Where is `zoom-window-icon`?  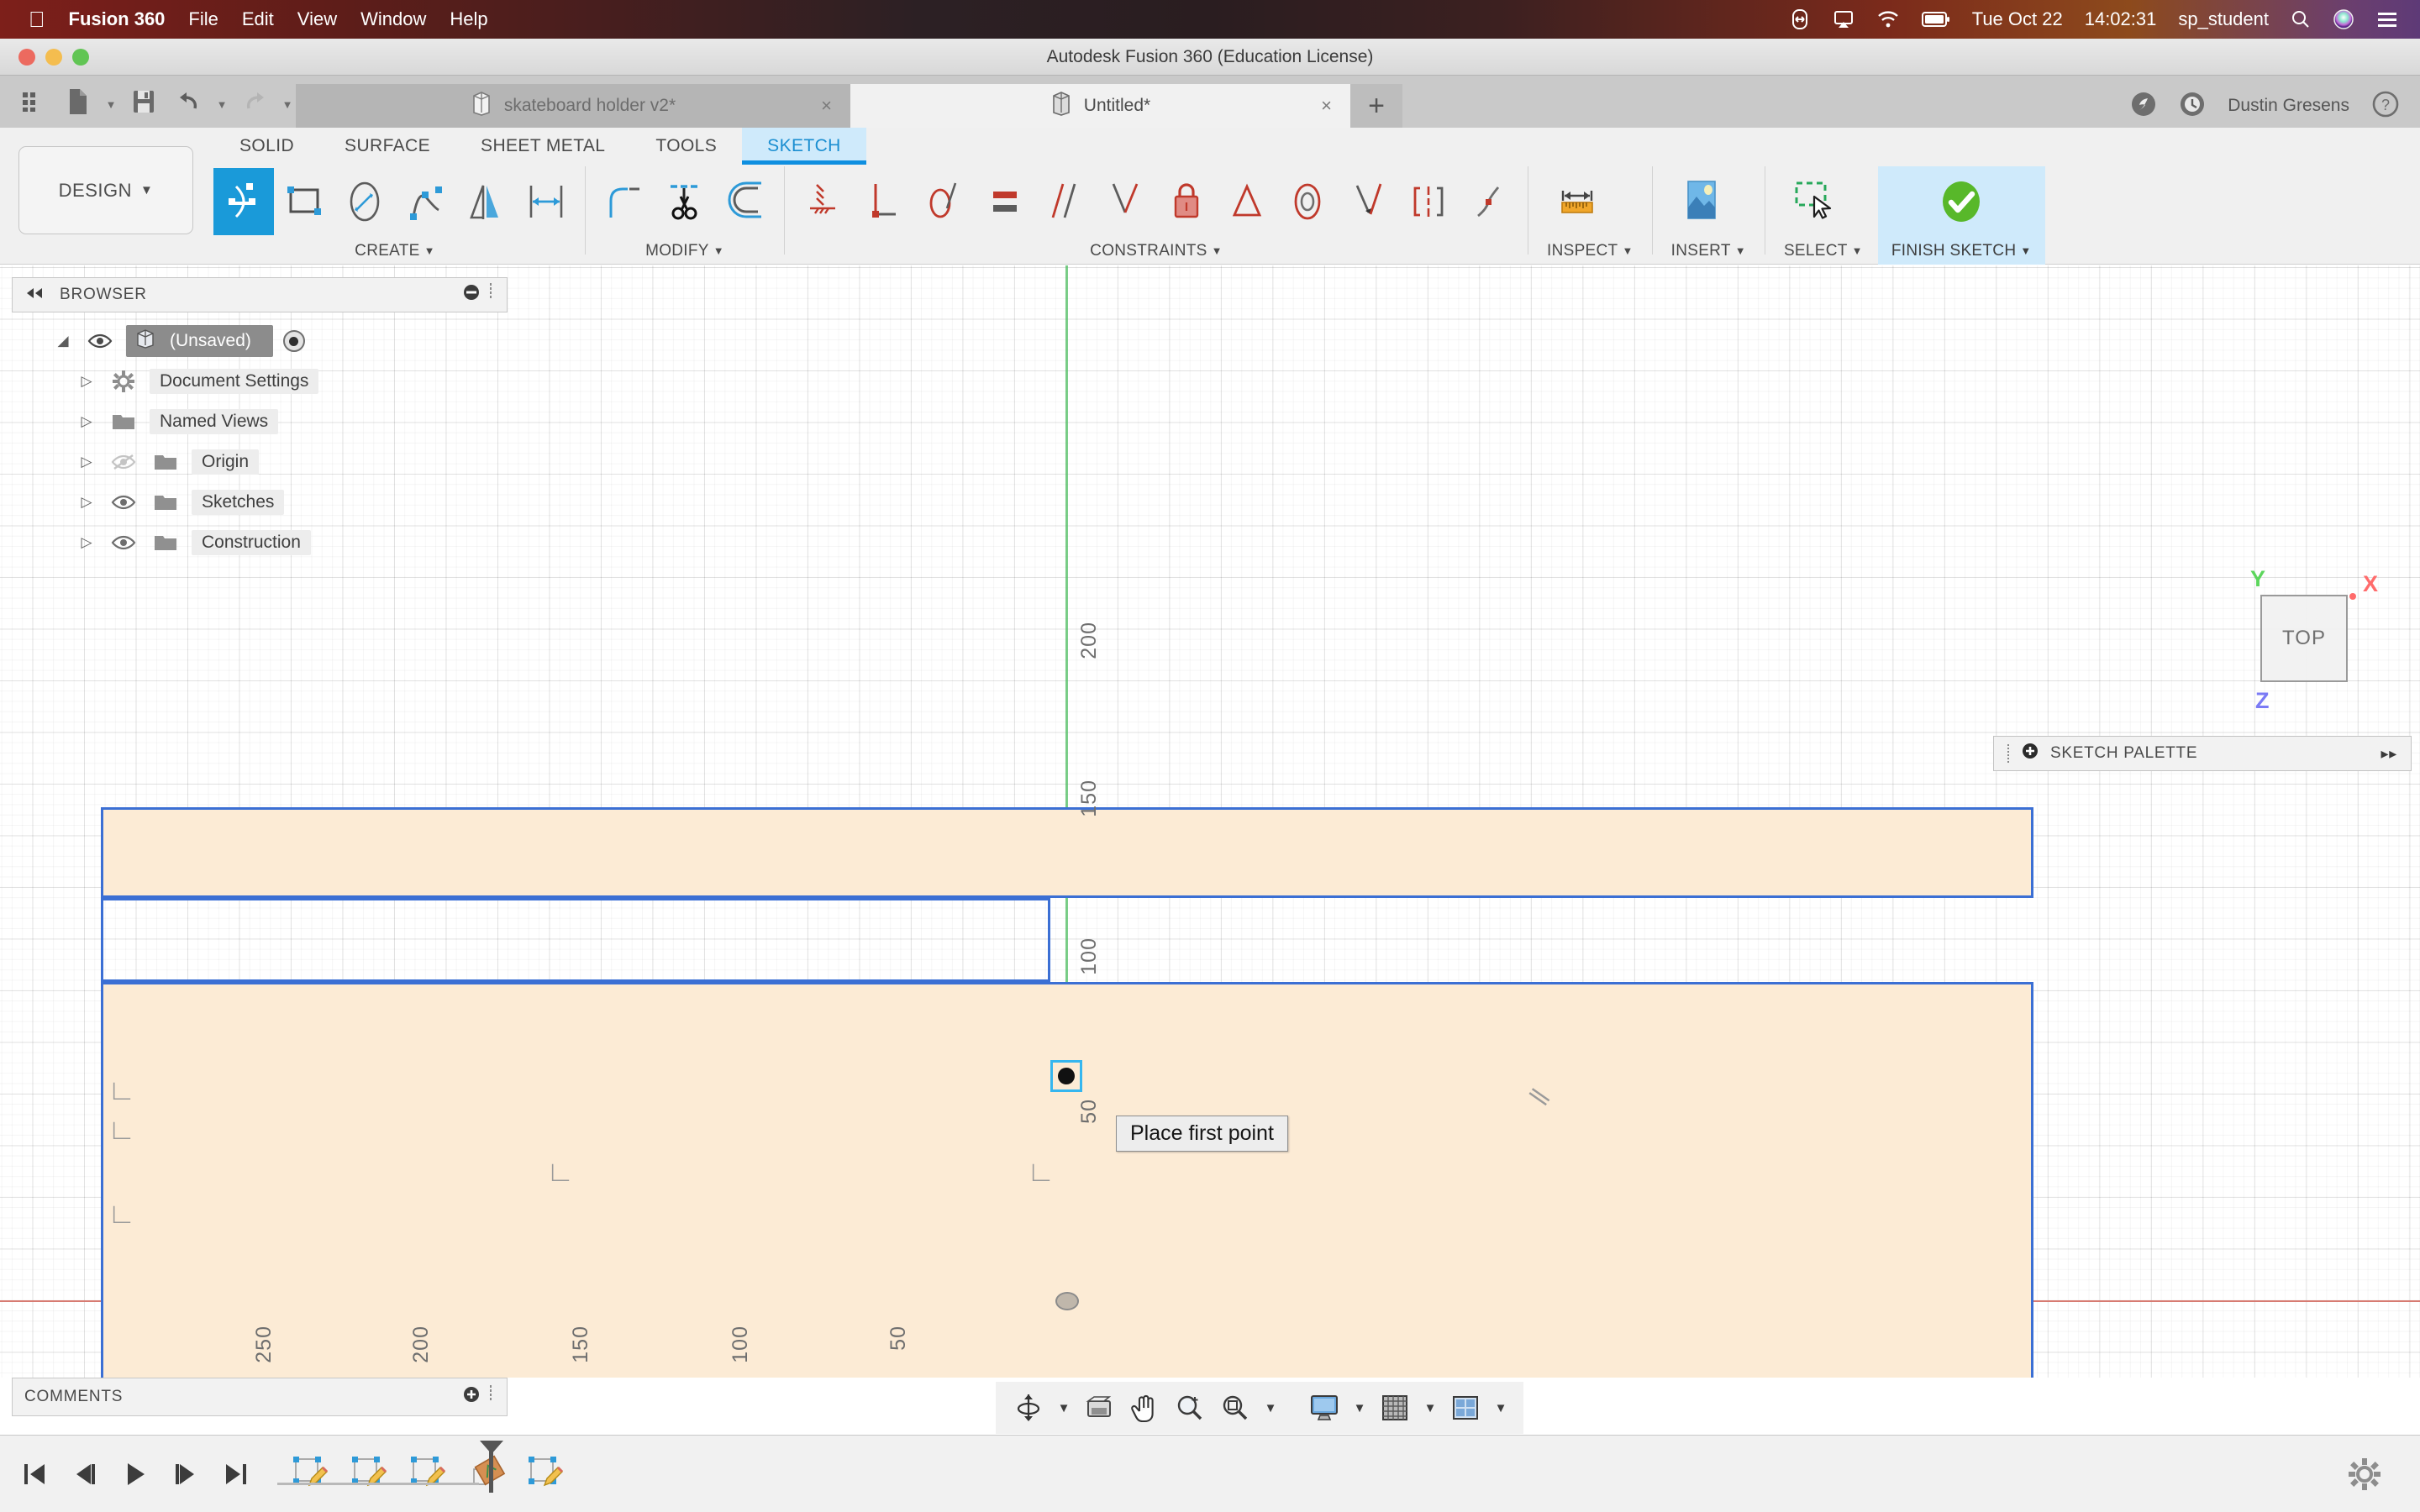
zoom-window-icon is located at coordinates (1235, 1408).